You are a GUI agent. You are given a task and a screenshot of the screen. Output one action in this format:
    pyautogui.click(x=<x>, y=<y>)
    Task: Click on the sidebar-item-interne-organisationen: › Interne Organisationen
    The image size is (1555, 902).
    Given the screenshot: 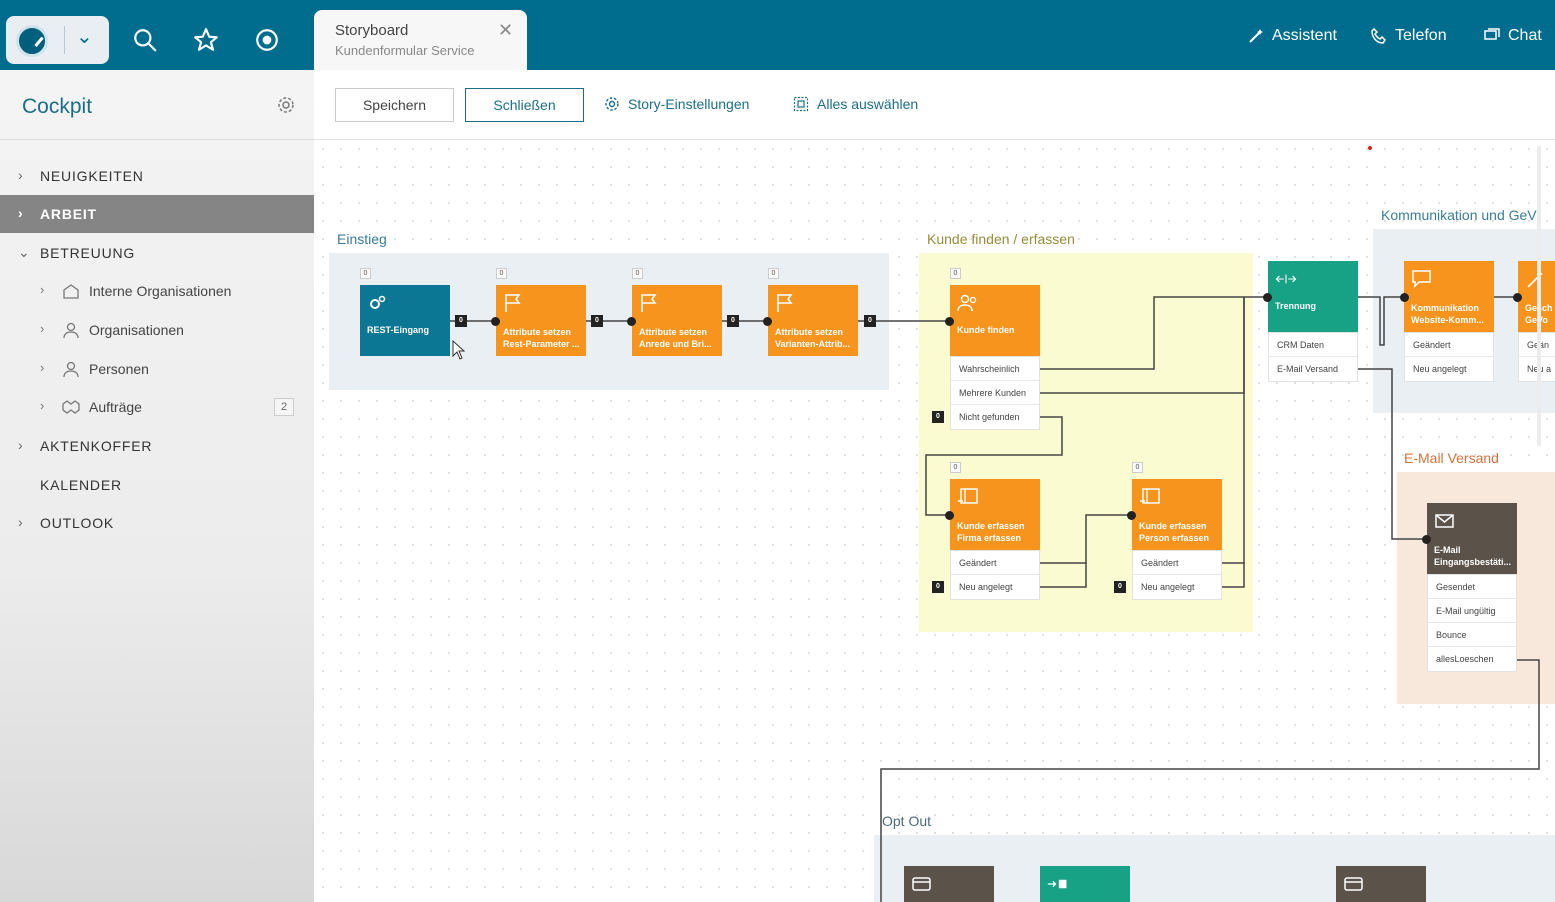 What is the action you would take?
    pyautogui.click(x=157, y=291)
    